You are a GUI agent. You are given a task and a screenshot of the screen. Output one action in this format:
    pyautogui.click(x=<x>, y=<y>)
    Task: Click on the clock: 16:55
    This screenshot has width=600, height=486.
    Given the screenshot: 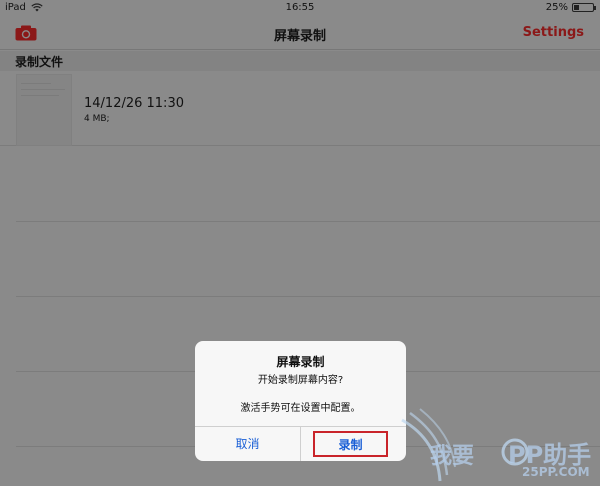 What is the action you would take?
    pyautogui.click(x=300, y=7)
    